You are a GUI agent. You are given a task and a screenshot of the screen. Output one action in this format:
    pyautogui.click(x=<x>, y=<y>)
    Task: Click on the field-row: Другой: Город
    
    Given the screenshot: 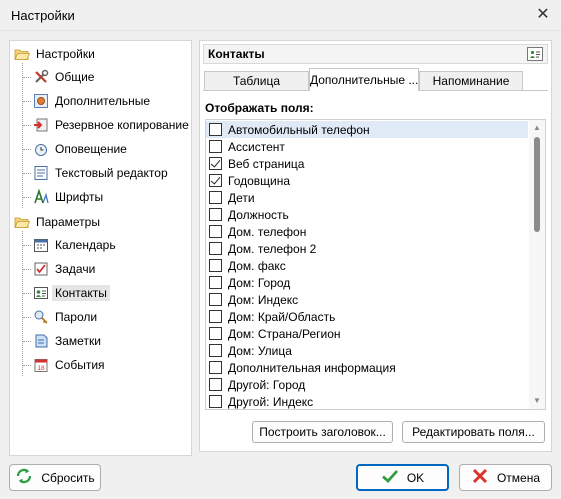 What is the action you would take?
    pyautogui.click(x=367, y=384)
    